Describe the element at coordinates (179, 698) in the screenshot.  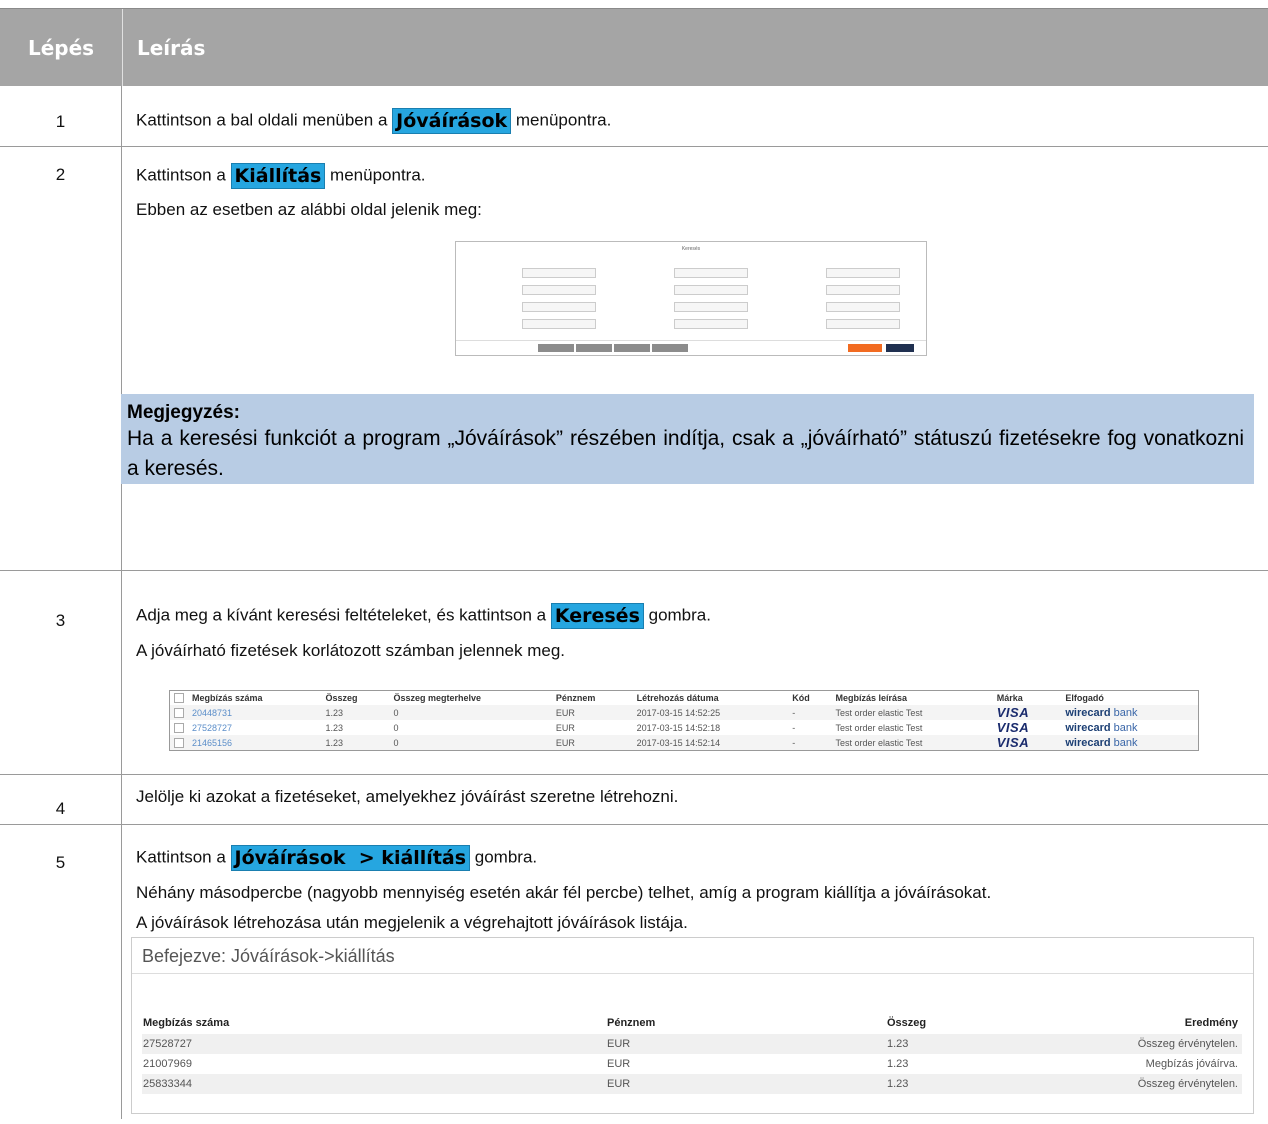
I see `select-all-checkbox` at that location.